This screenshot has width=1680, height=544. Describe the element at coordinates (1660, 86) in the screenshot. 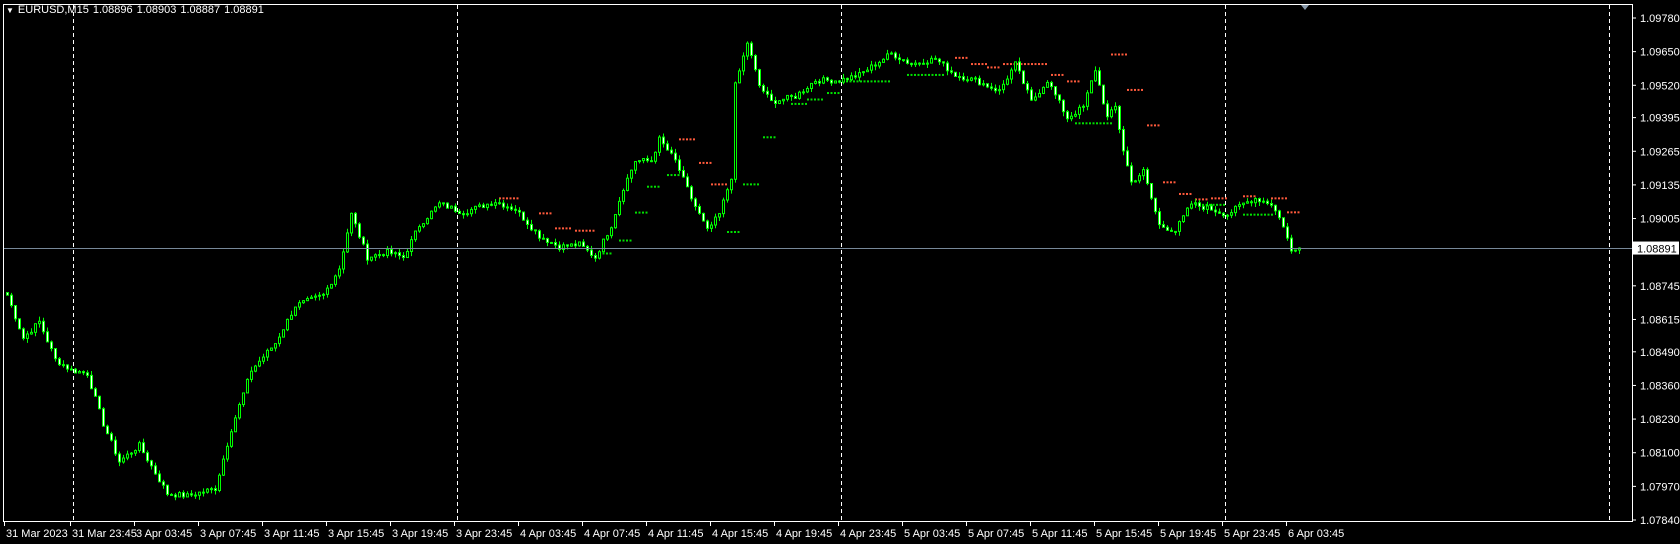

I see `price-tick-label: 1.09520` at that location.